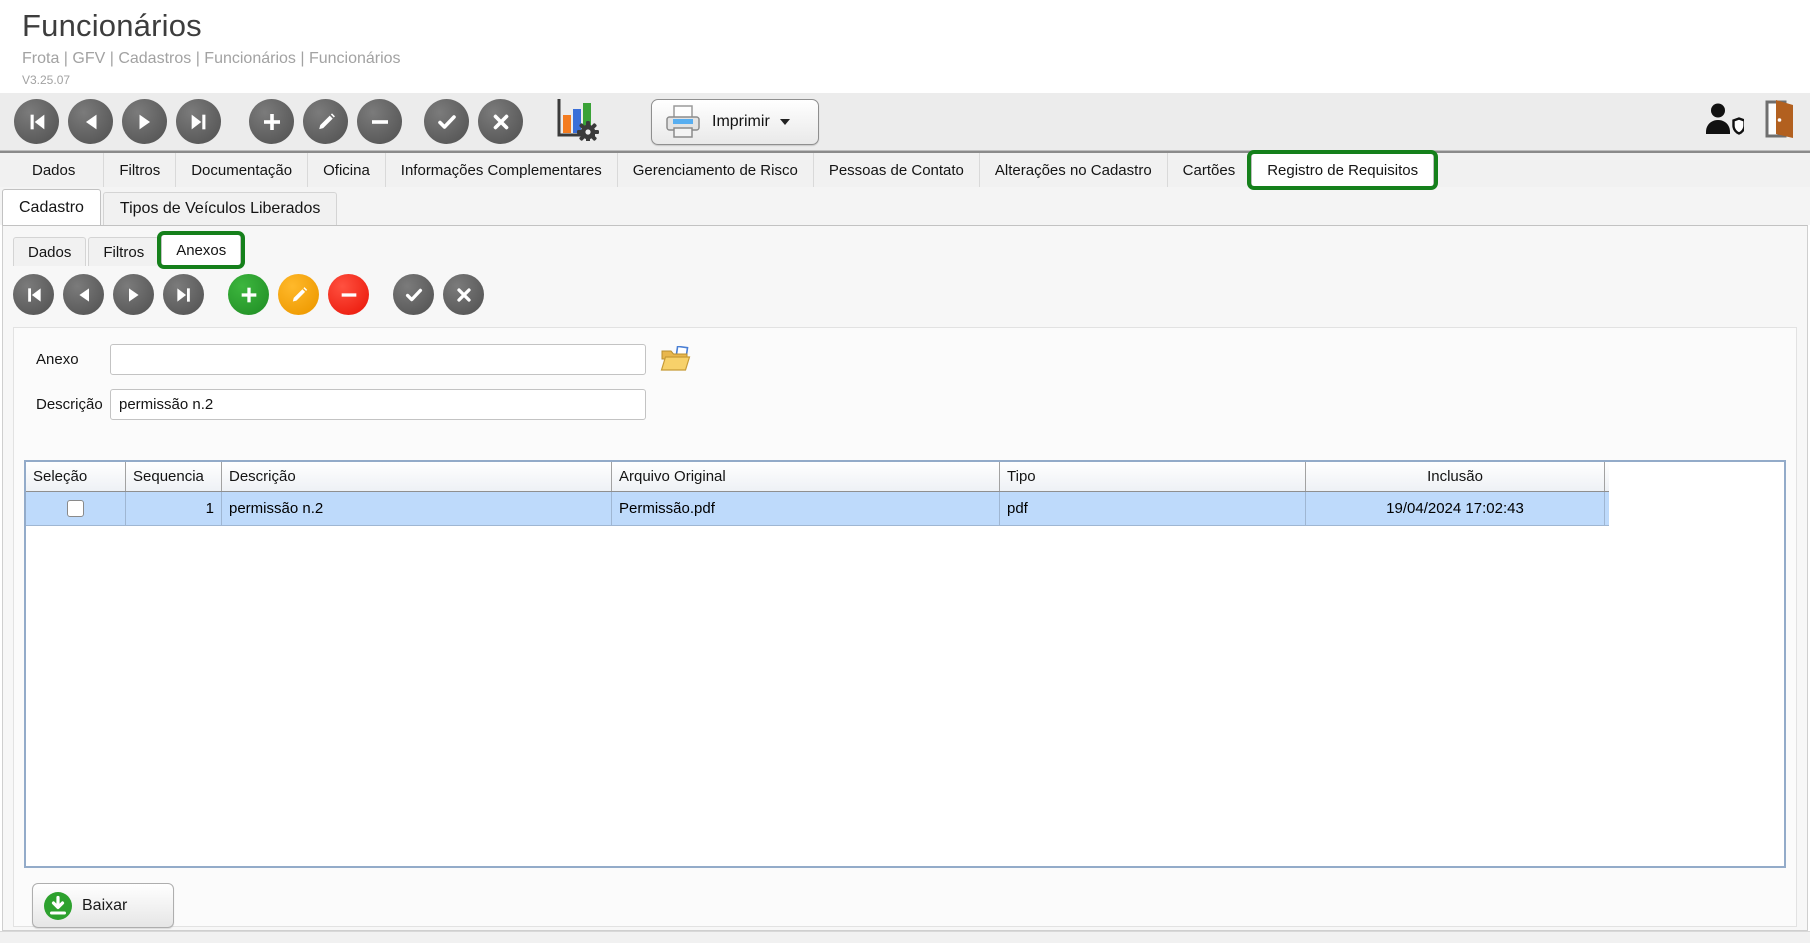 This screenshot has width=1810, height=943. I want to click on tab-informacoes-complementares: Informações Complementares, so click(502, 170).